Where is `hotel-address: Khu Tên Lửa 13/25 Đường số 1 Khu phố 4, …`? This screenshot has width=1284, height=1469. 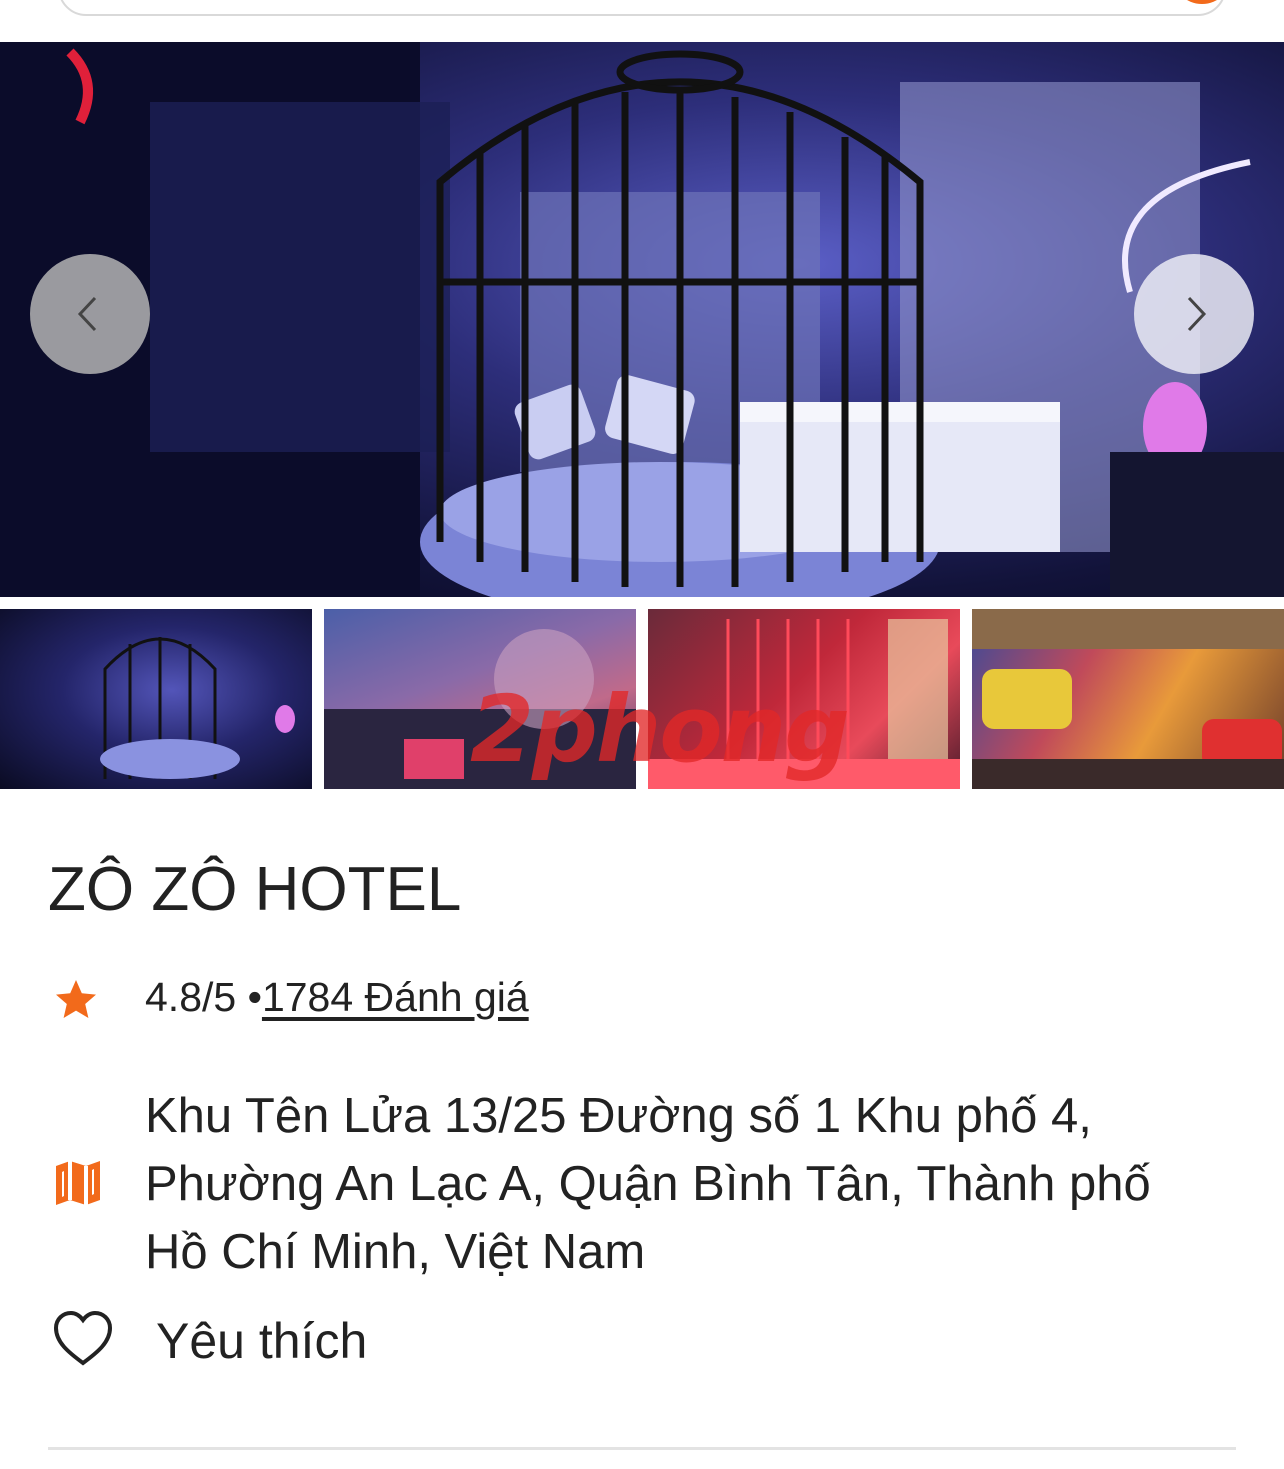
hotel-address: Khu Tên Lửa 13/25 Đường số 1 Khu phố 4, … is located at coordinates (648, 1184).